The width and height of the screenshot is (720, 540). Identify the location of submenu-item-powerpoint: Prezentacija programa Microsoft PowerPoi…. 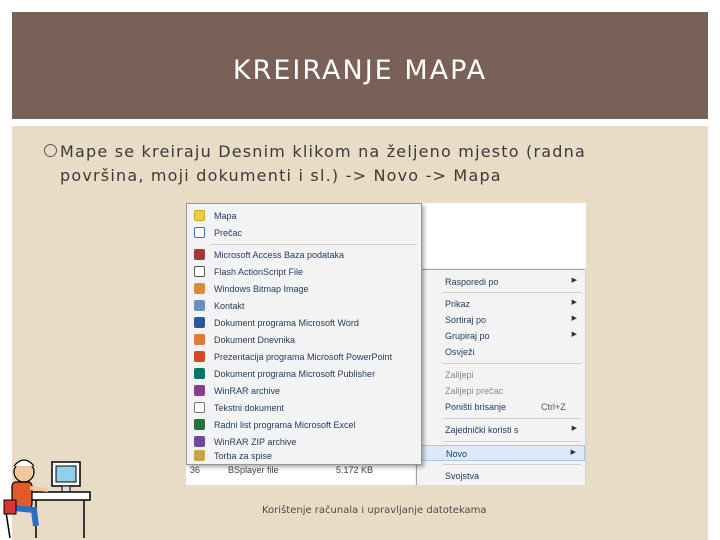
(304, 357).